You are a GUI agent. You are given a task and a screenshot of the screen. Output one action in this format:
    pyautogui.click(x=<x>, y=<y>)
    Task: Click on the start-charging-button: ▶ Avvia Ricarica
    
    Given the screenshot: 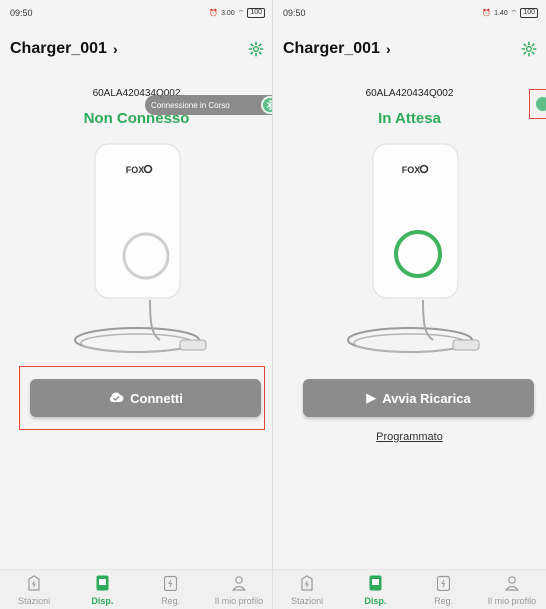 What is the action you would take?
    pyautogui.click(x=418, y=398)
    